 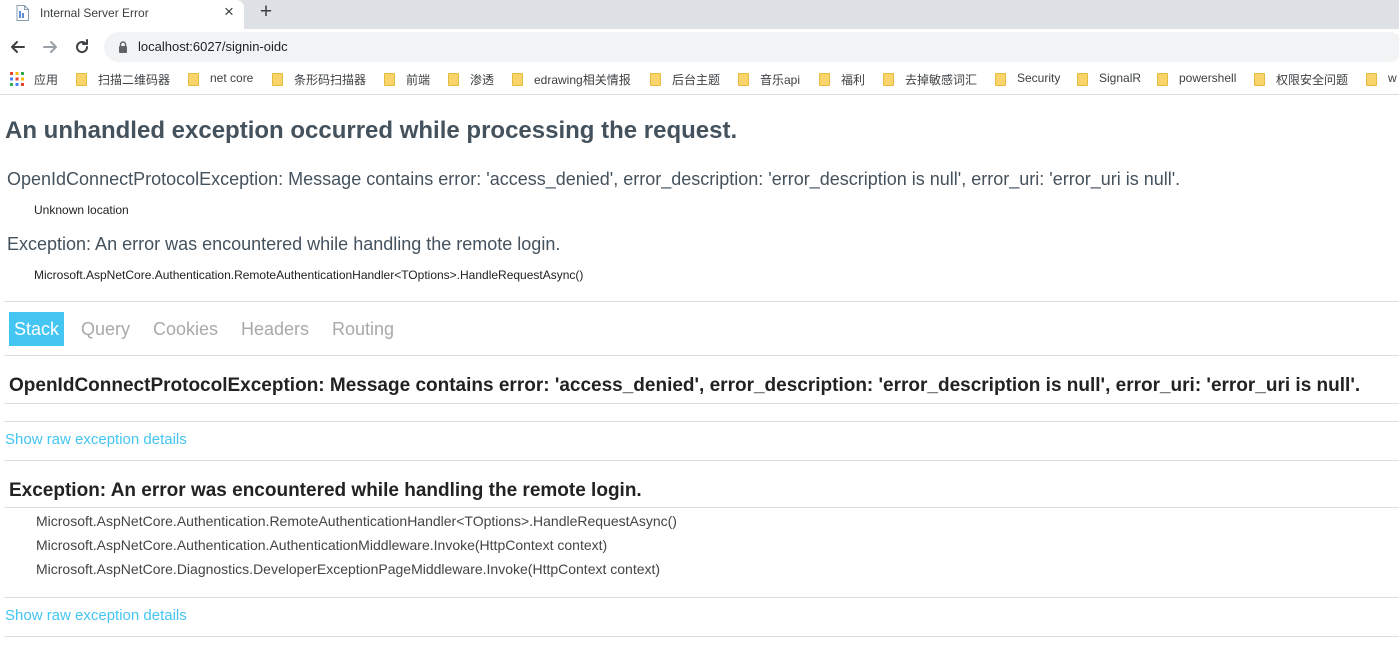 I want to click on tab-query: Query, so click(x=105, y=329).